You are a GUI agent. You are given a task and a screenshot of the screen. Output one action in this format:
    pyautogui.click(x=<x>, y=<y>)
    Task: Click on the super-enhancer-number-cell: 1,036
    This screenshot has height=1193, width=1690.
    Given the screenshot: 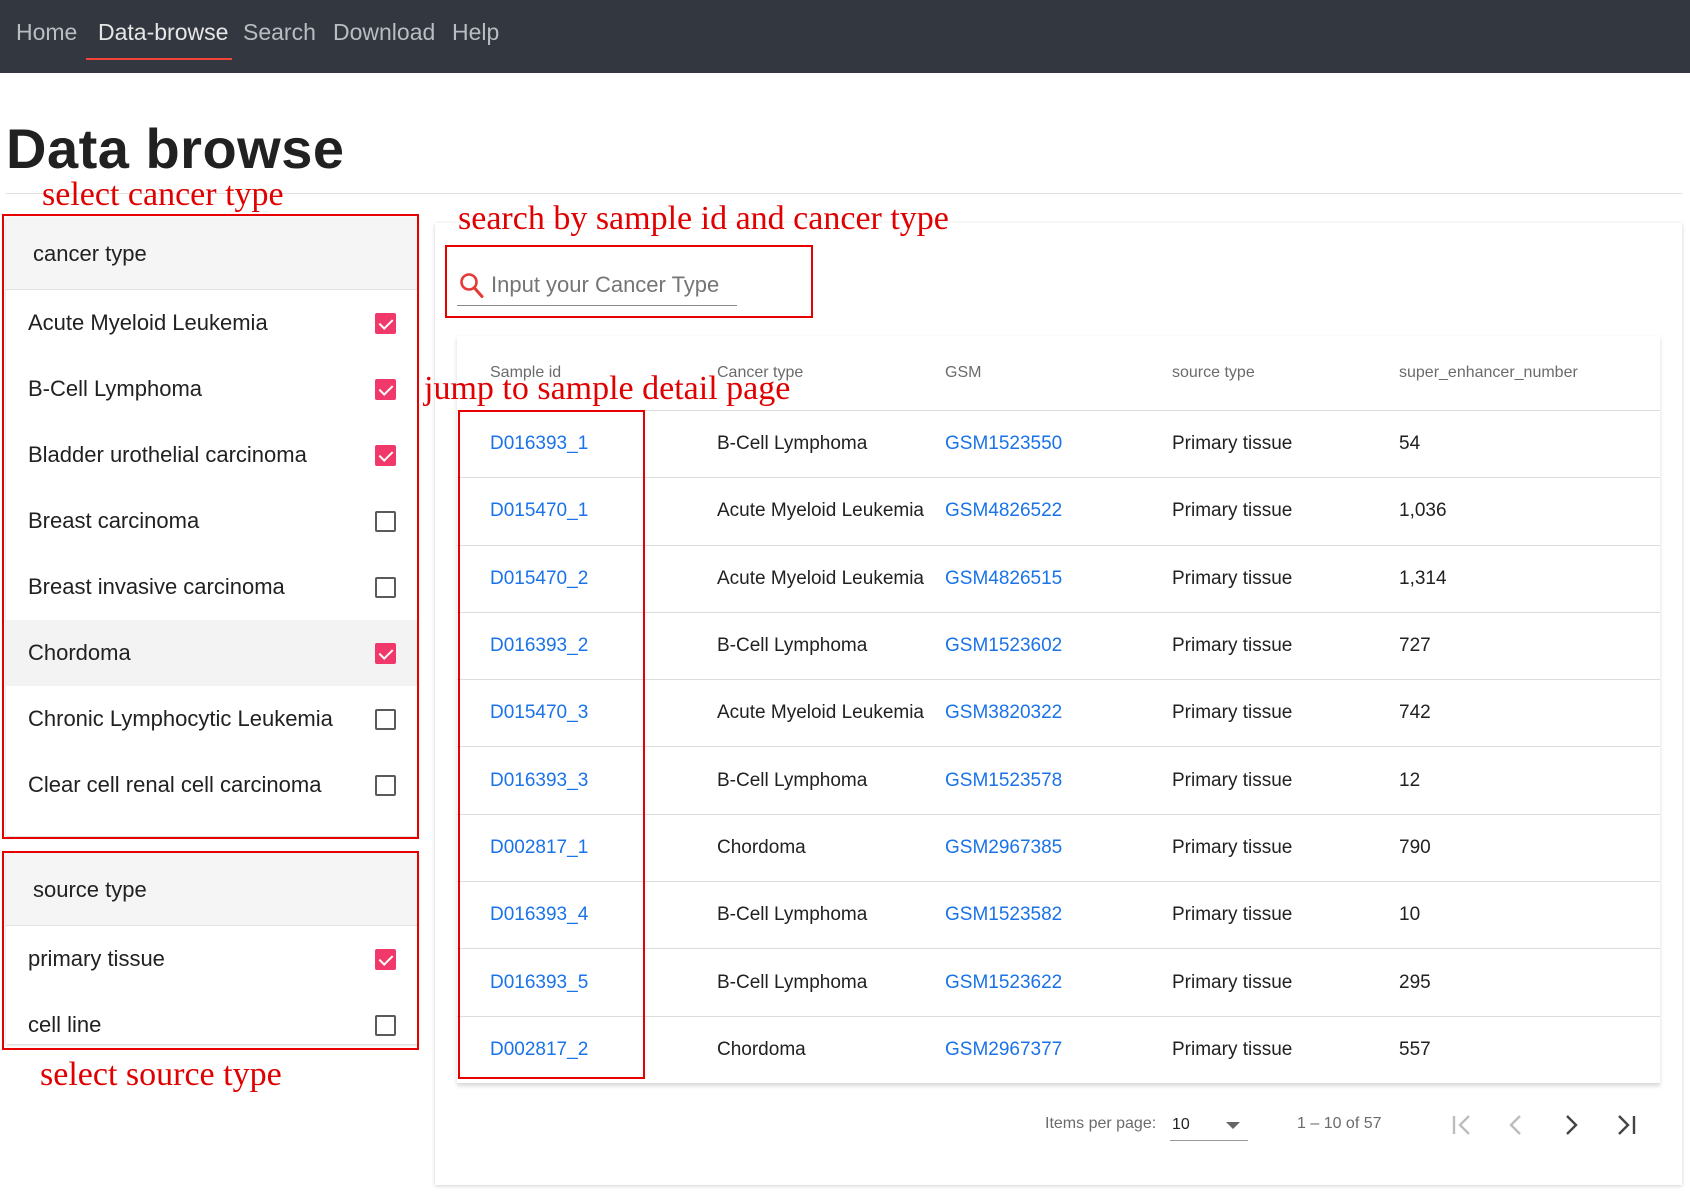 What is the action you would take?
    pyautogui.click(x=1423, y=511)
    